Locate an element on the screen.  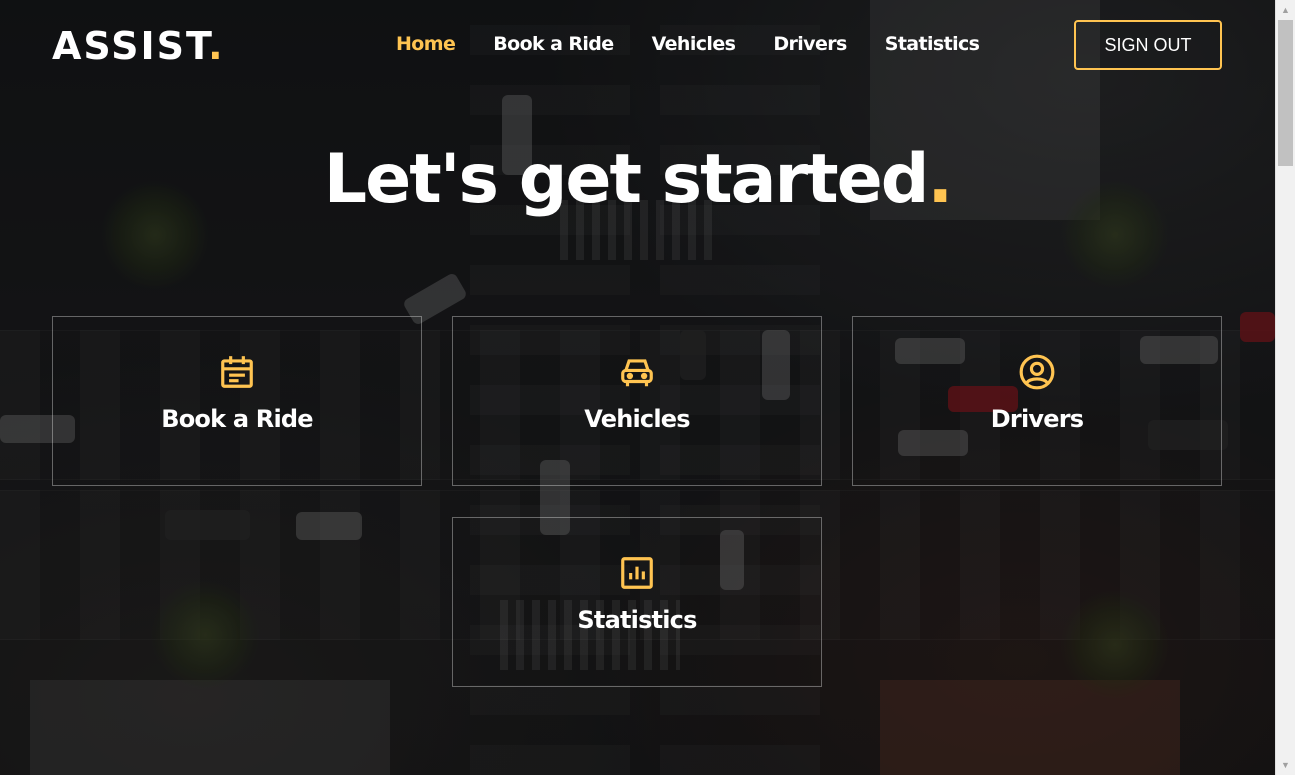
card-drivers: Drivers is located at coordinates (1037, 401).